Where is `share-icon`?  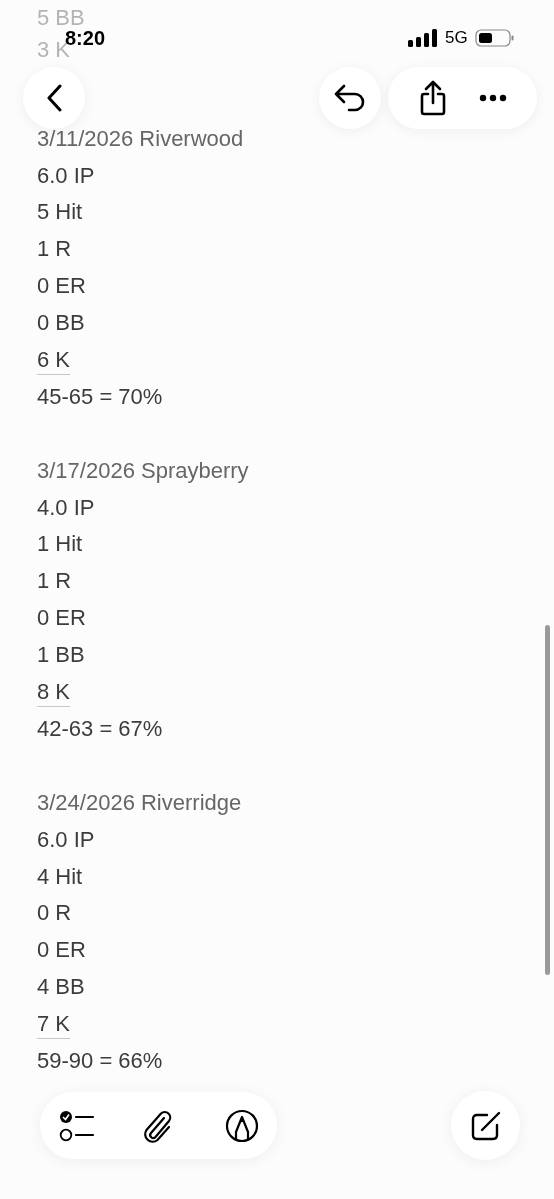 share-icon is located at coordinates (433, 98).